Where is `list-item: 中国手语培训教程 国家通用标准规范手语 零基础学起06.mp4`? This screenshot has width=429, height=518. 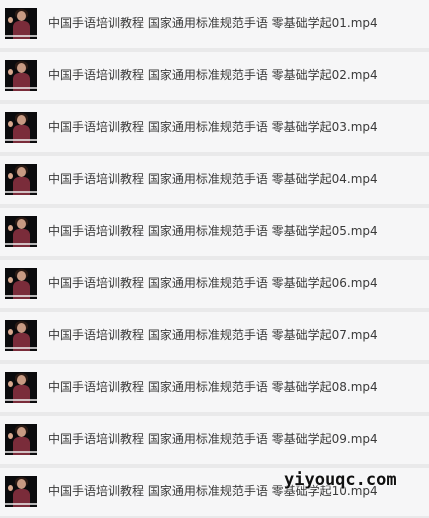
list-item: 中国手语培训教程 国家通用标准规范手语 零基础学起06.mp4 is located at coordinates (214, 284).